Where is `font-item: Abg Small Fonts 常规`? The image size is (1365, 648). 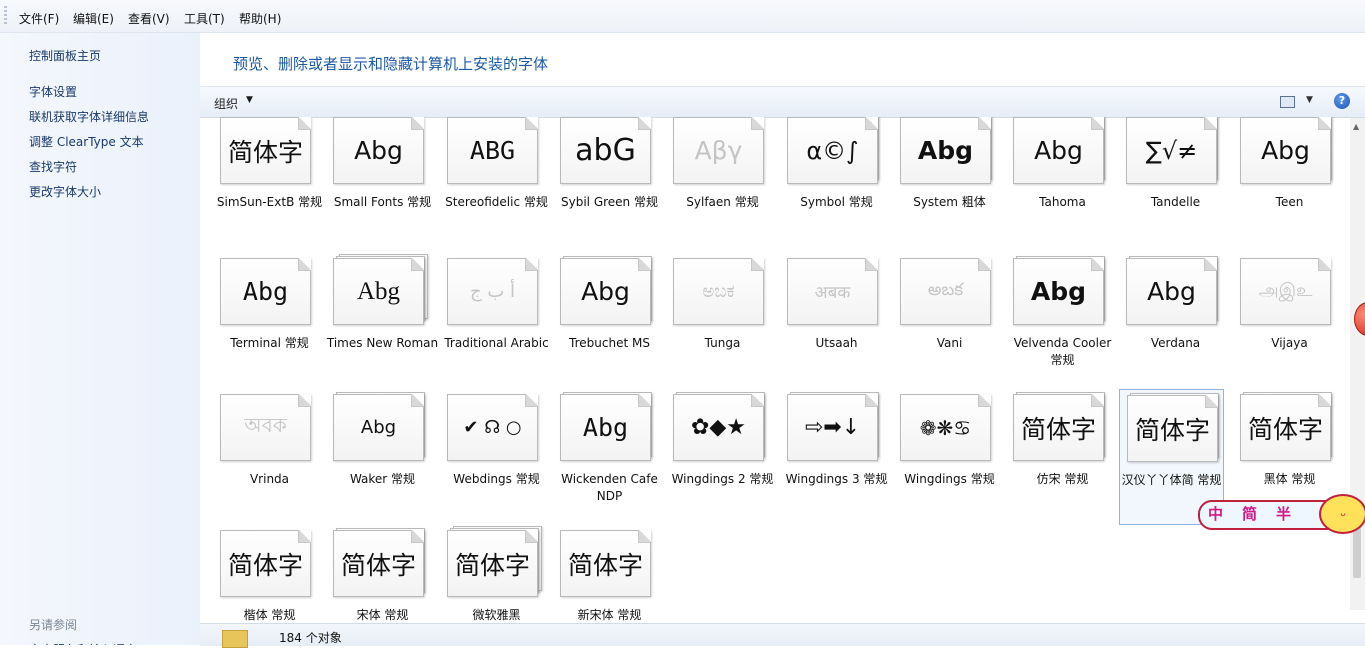 font-item: Abg Small Fonts 常规 is located at coordinates (382, 185).